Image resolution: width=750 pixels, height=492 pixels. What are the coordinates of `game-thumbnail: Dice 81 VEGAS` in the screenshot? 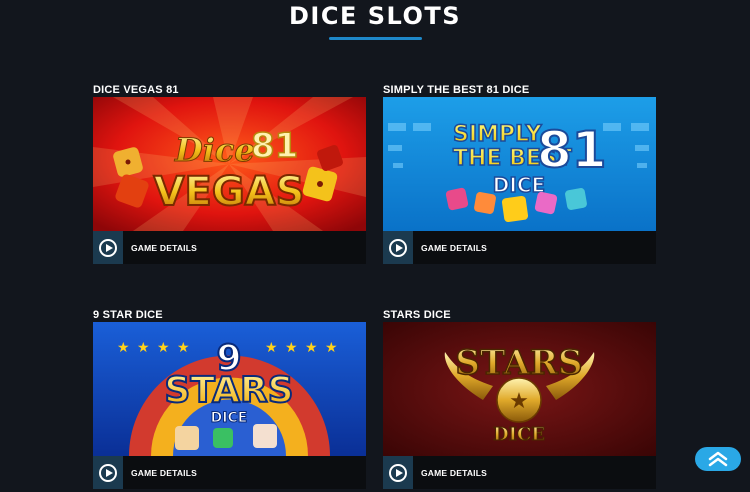 It's located at (229, 164).